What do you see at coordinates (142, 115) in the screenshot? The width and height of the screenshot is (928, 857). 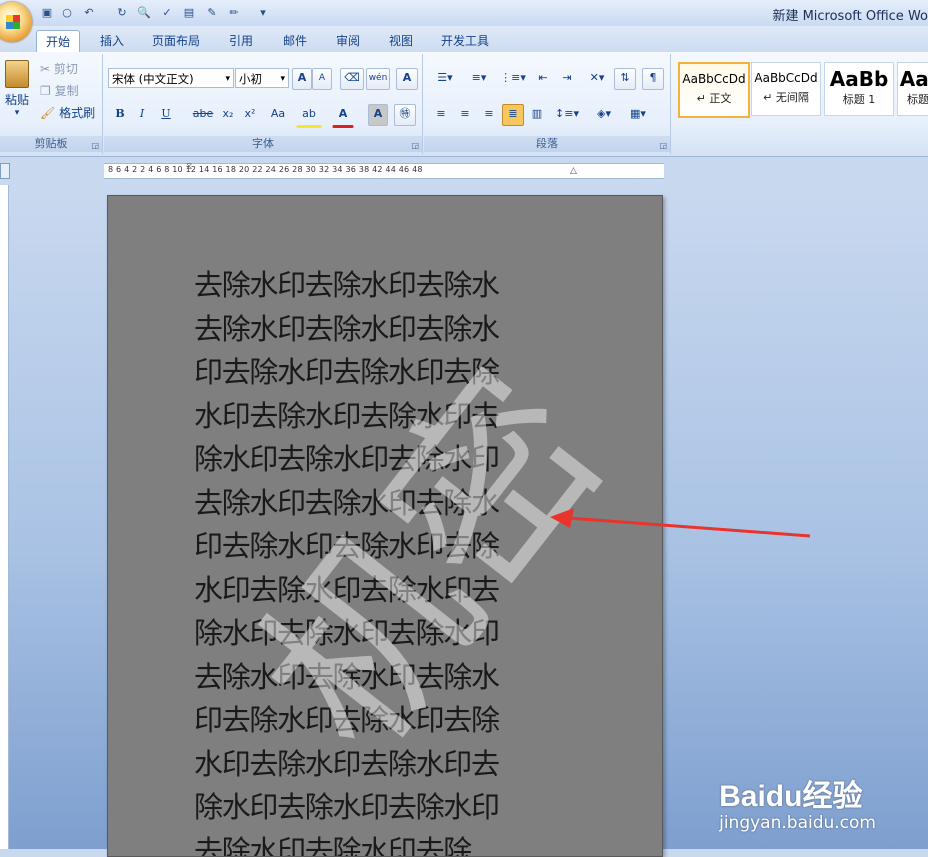 I see `italic-button: I` at bounding box center [142, 115].